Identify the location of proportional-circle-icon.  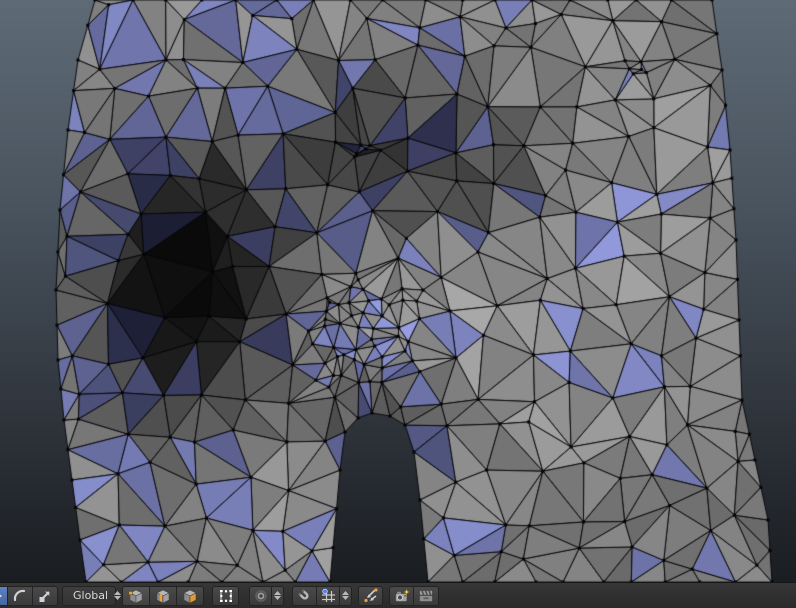
(260, 595).